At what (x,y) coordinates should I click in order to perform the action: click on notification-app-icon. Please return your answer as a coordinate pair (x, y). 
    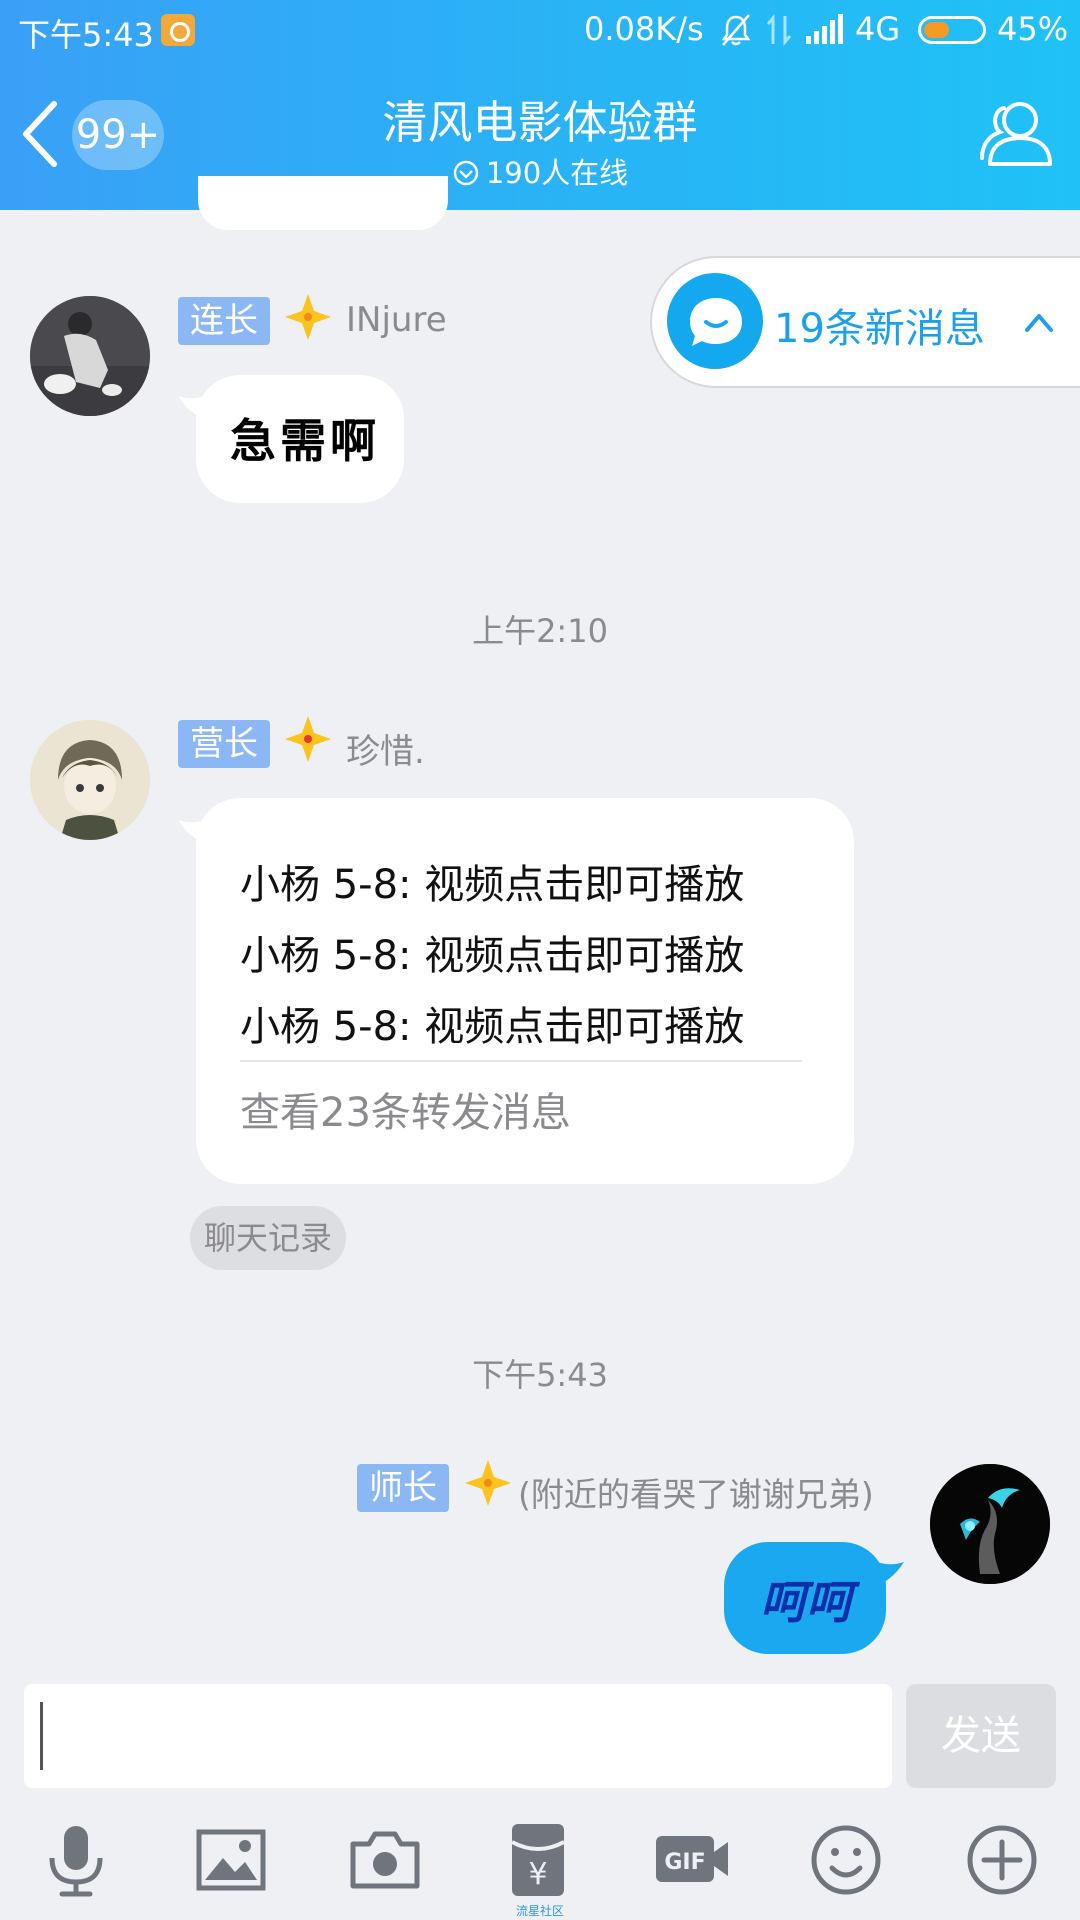
    Looking at the image, I should click on (178, 30).